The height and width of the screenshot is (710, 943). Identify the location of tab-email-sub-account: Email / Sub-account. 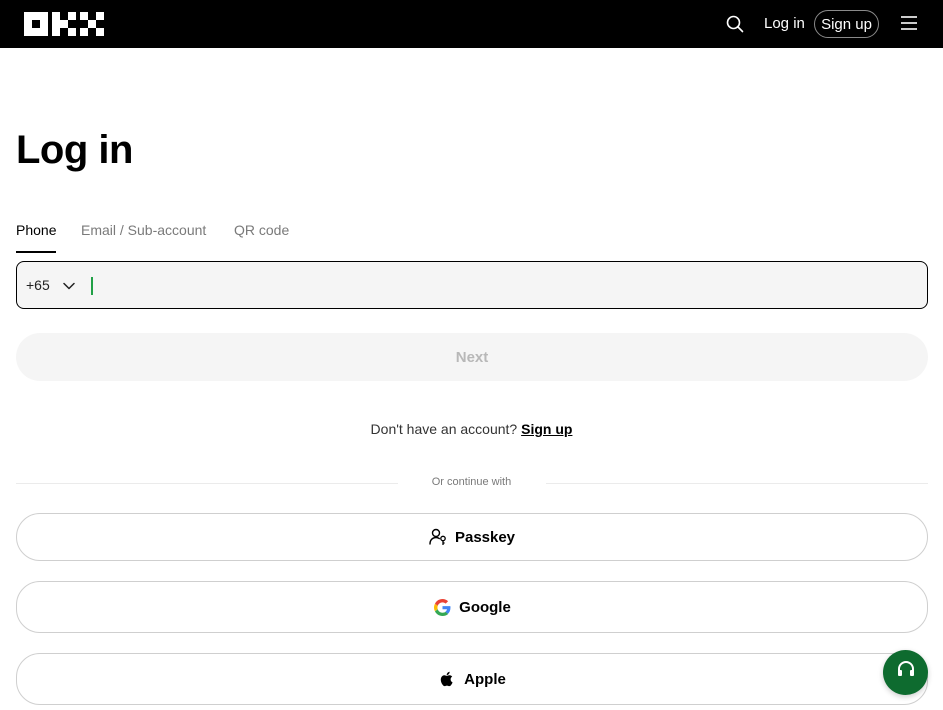
(143, 237).